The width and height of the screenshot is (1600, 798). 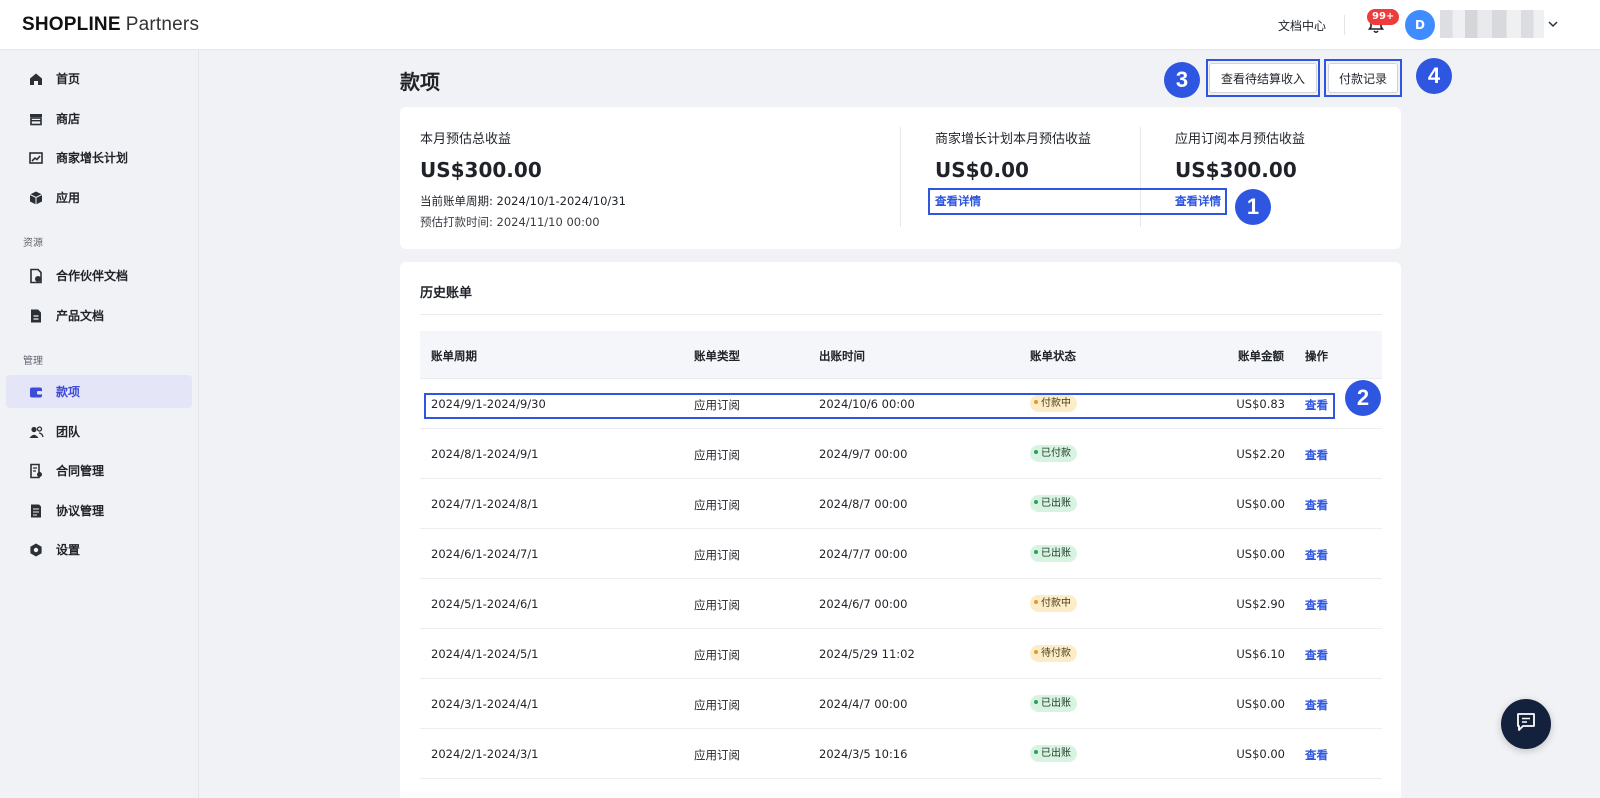 I want to click on sidebar-item-payments: 款项, so click(x=99, y=391).